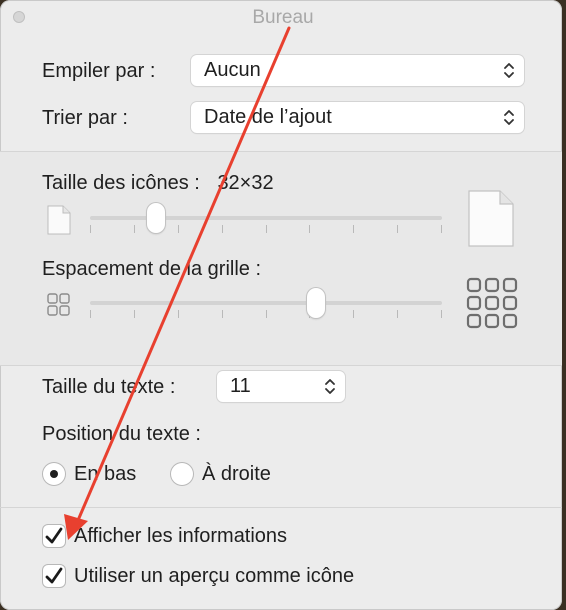 The width and height of the screenshot is (566, 610). I want to click on window-title: Bureau, so click(283, 17).